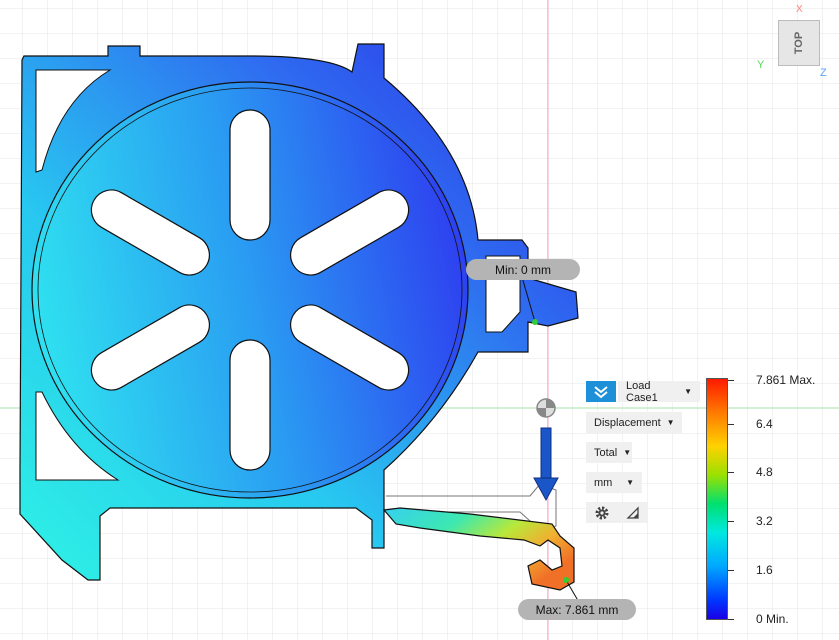 Image resolution: width=839 pixels, height=640 pixels. Describe the element at coordinates (602, 513) in the screenshot. I see `gear-icon` at that location.